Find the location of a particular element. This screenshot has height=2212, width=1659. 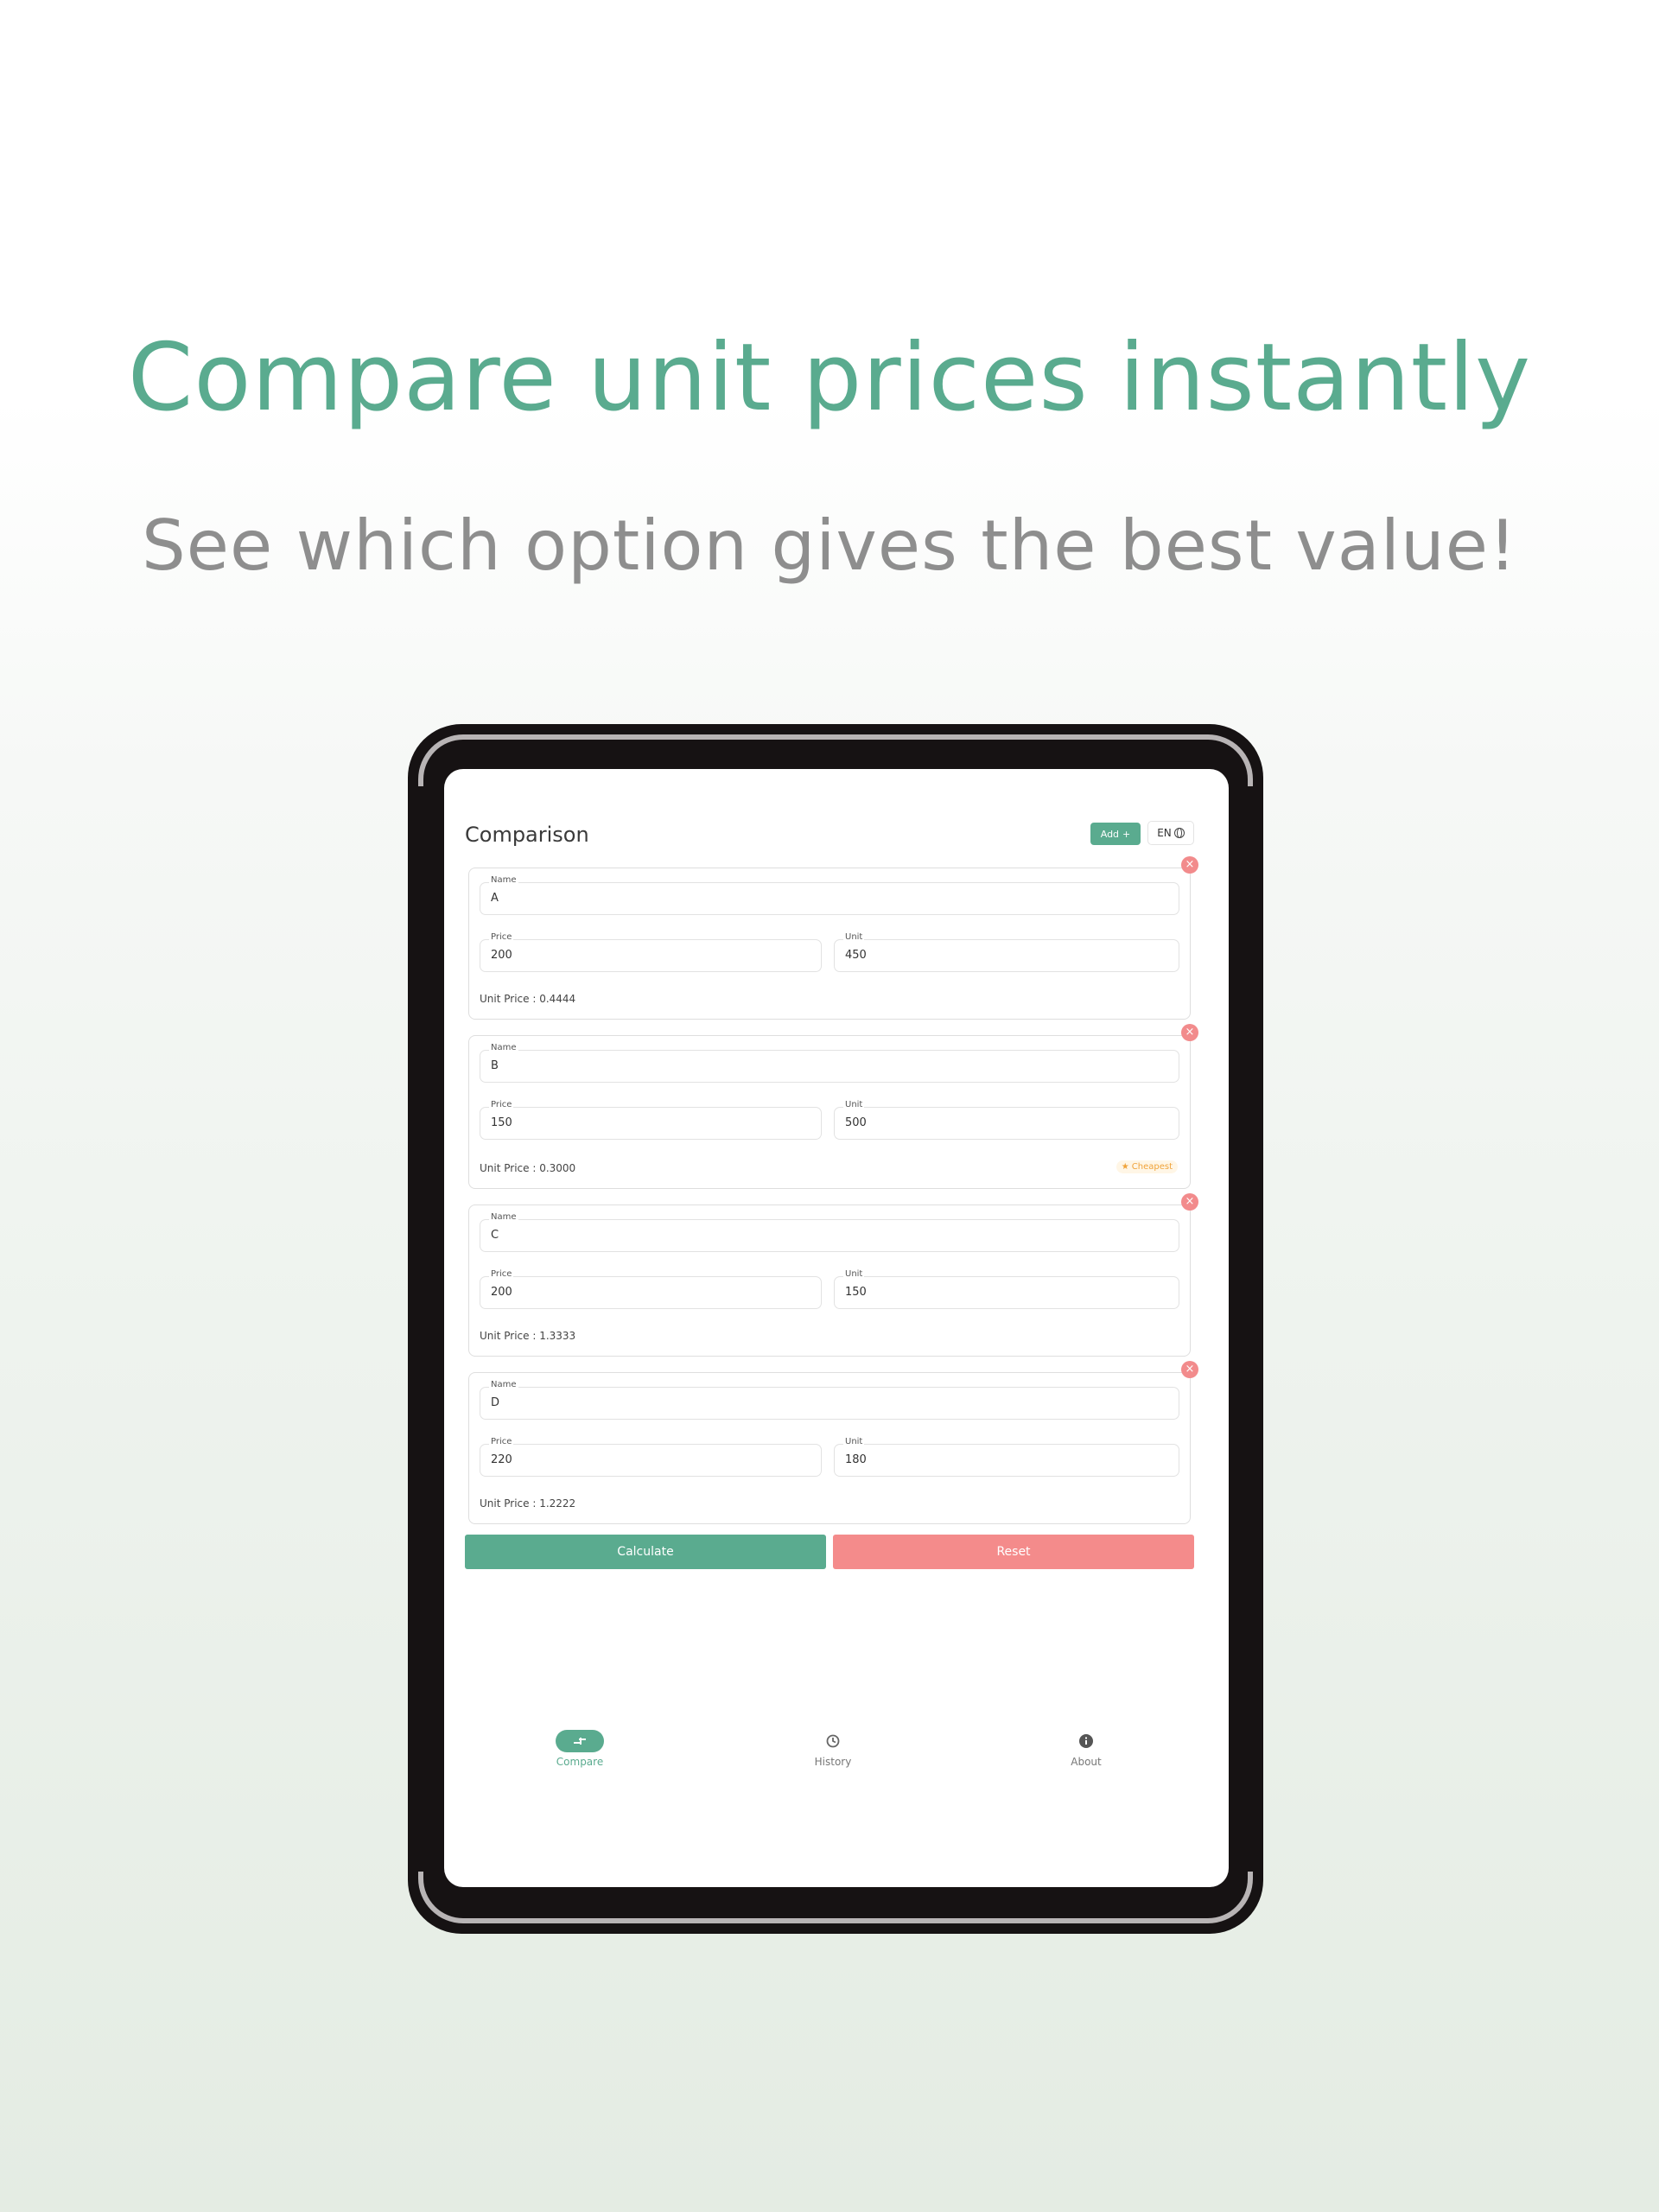

reset-button: Reset is located at coordinates (1013, 1552).